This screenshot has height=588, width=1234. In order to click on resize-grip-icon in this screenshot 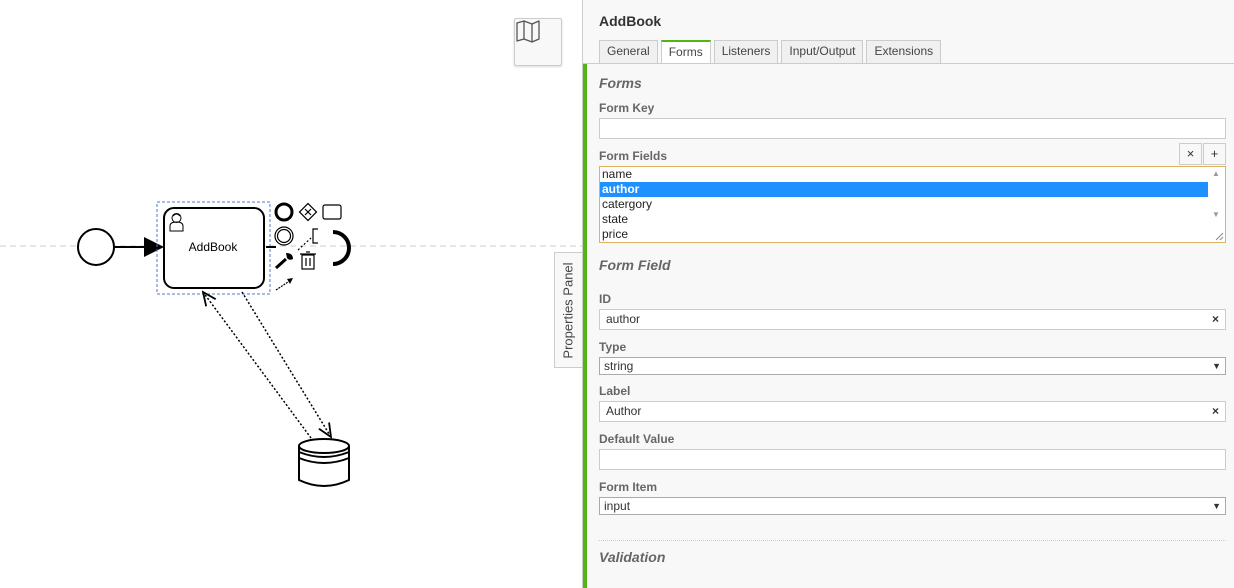, I will do `click(1219, 236)`.